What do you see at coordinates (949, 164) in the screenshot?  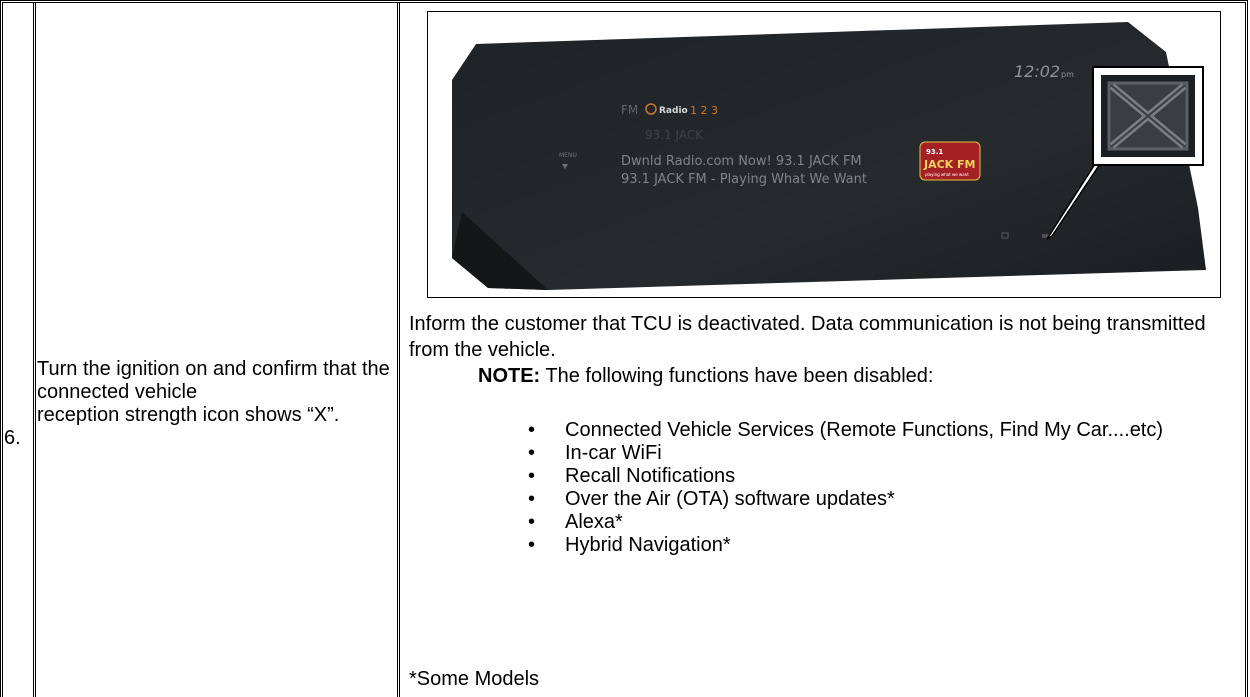 I see `logo-name: JACK FM` at bounding box center [949, 164].